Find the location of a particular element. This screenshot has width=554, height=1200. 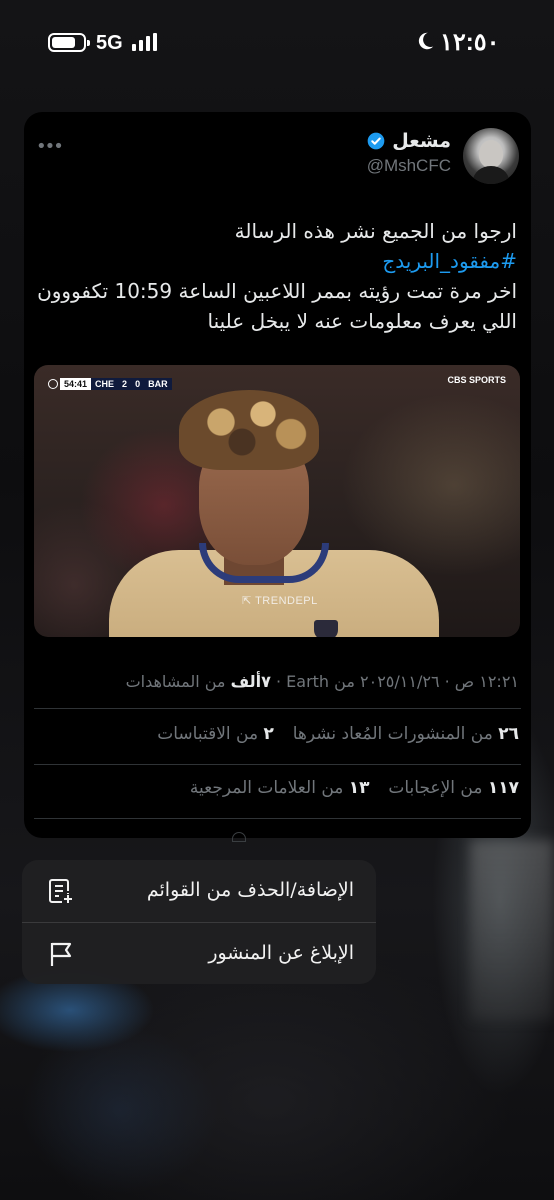

do-not-disturb-moon-icon is located at coordinates (426, 41).